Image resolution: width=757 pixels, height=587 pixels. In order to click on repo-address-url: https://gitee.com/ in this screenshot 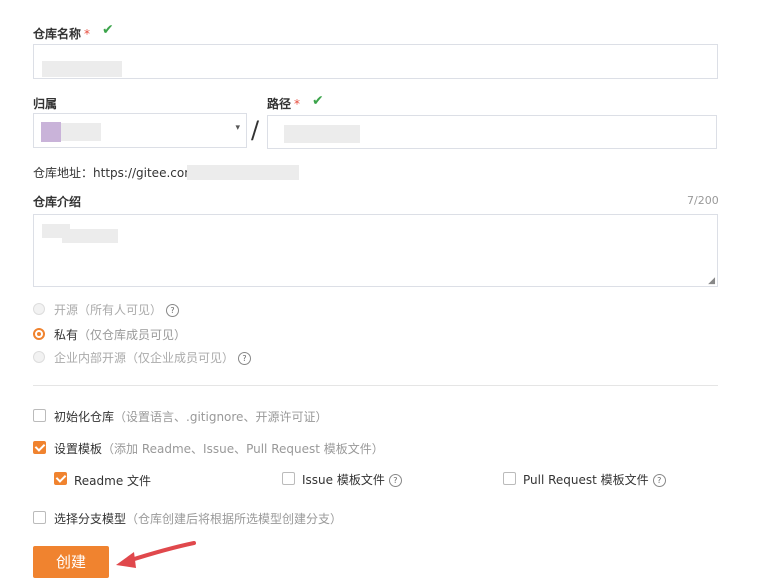, I will do `click(146, 173)`.